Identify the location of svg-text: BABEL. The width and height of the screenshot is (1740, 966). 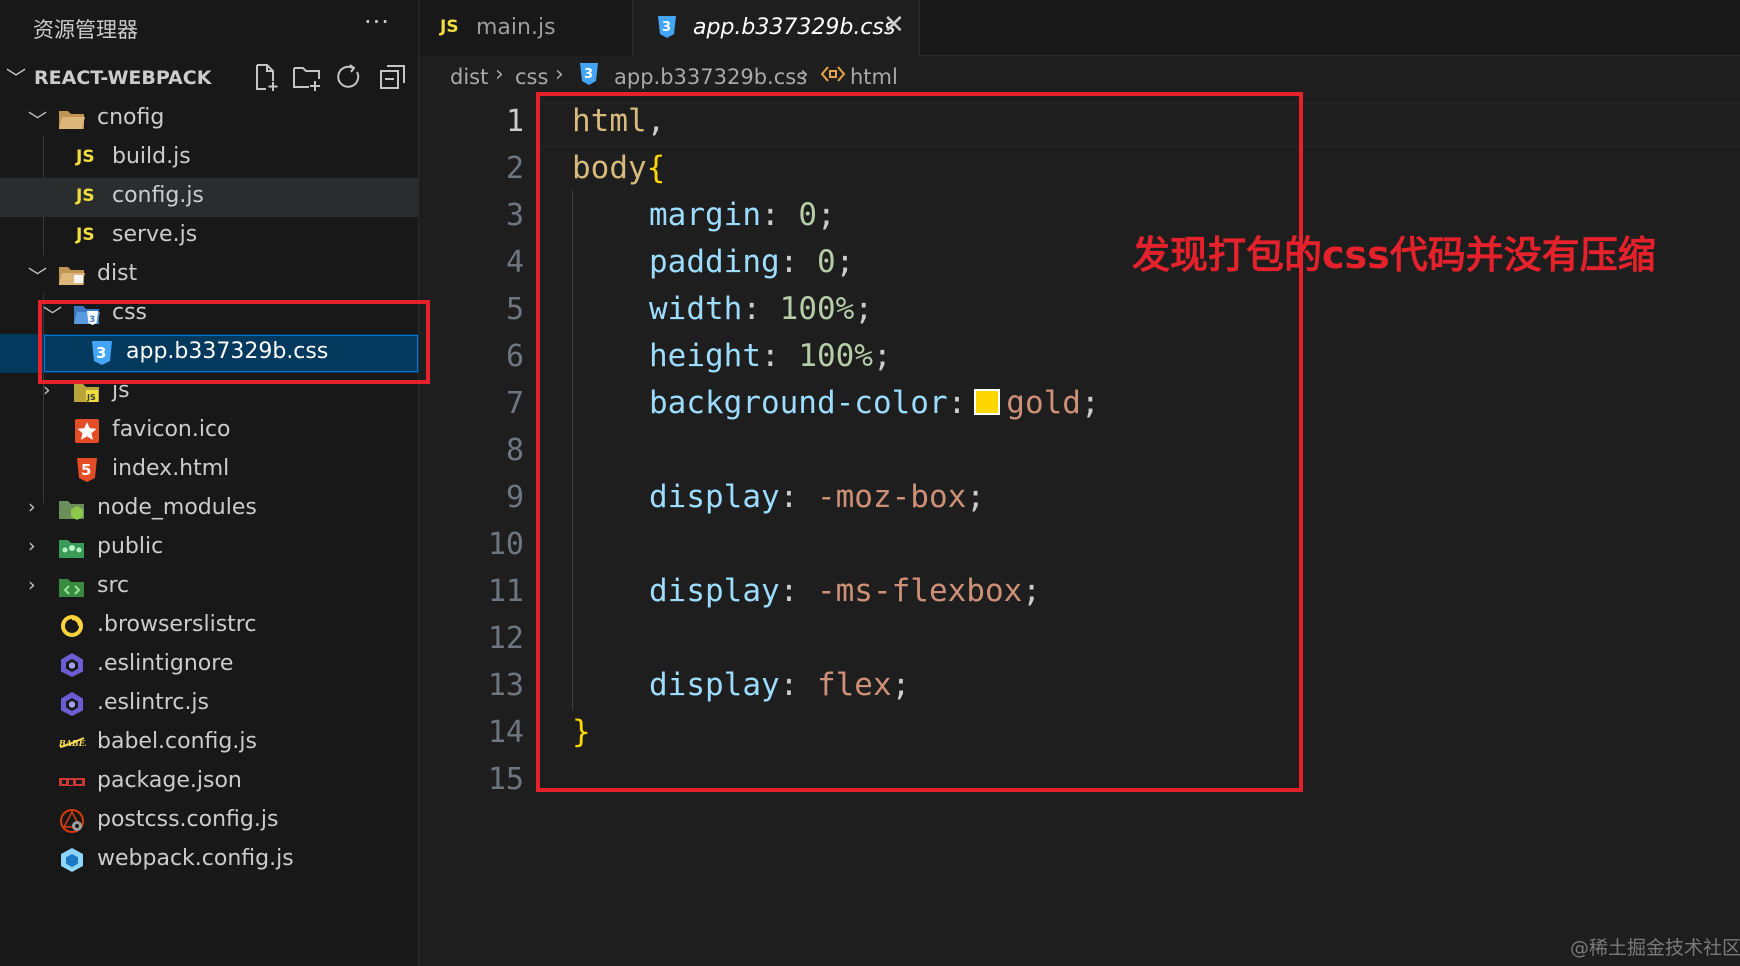
(72, 743).